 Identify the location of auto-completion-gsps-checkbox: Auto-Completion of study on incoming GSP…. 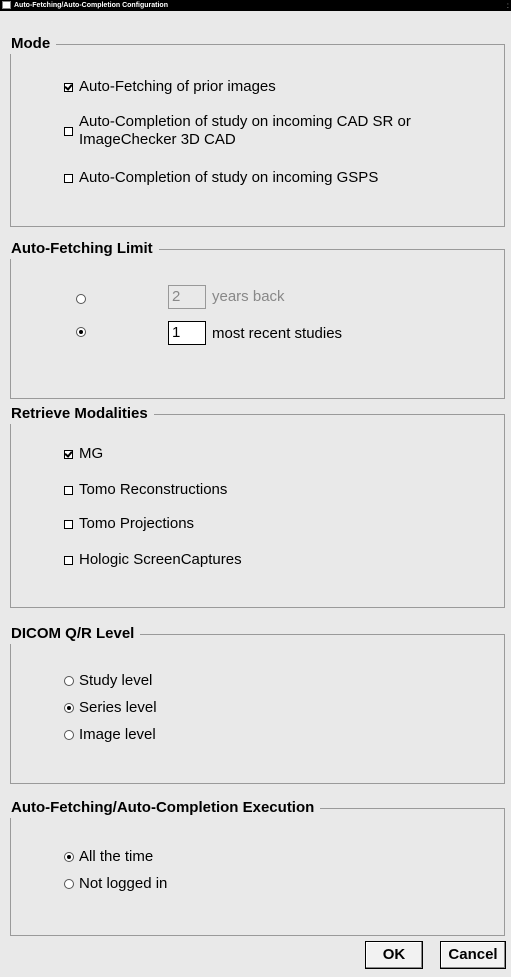
(221, 178).